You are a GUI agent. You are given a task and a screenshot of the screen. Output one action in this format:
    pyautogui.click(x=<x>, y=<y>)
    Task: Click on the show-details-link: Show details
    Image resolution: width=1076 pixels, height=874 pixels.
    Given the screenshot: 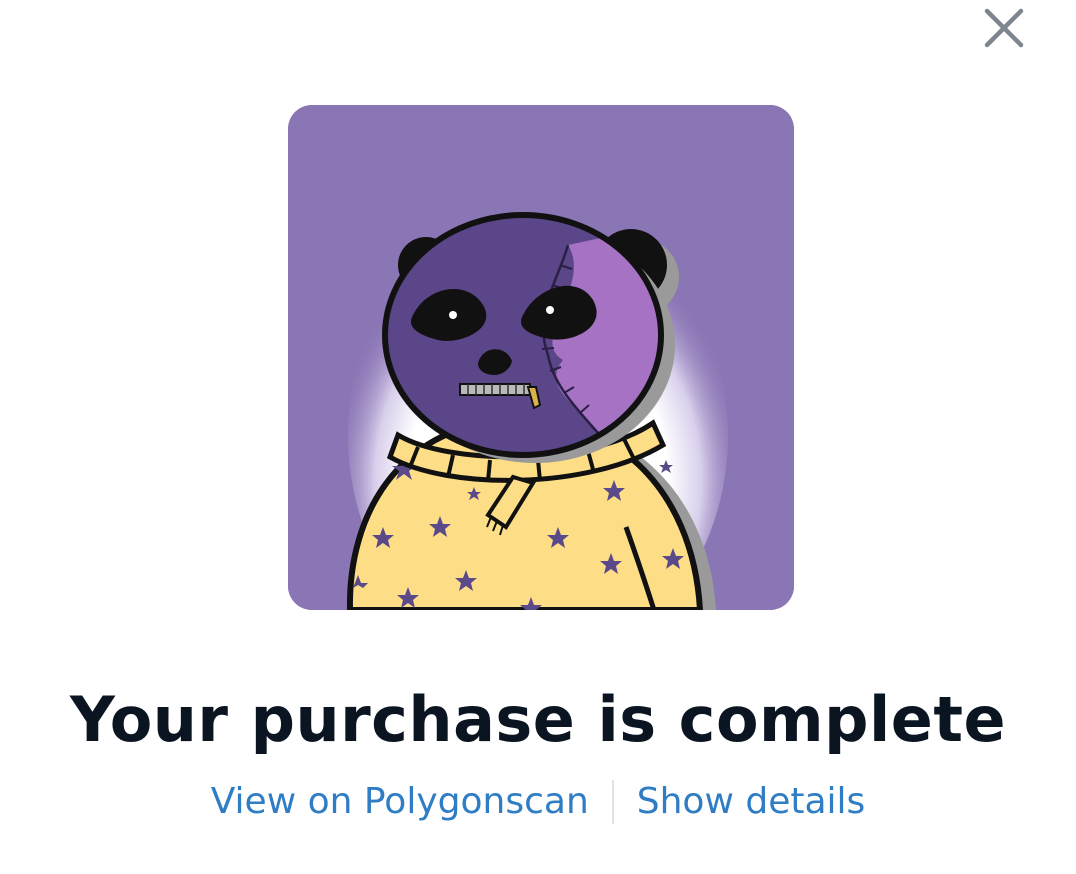 What is the action you would take?
    pyautogui.click(x=751, y=802)
    